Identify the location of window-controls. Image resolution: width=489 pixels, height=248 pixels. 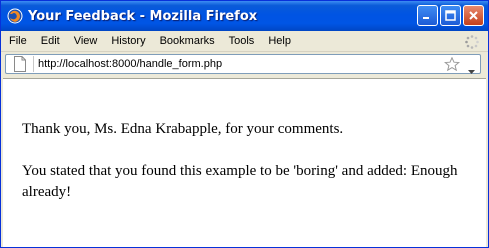
(450, 15).